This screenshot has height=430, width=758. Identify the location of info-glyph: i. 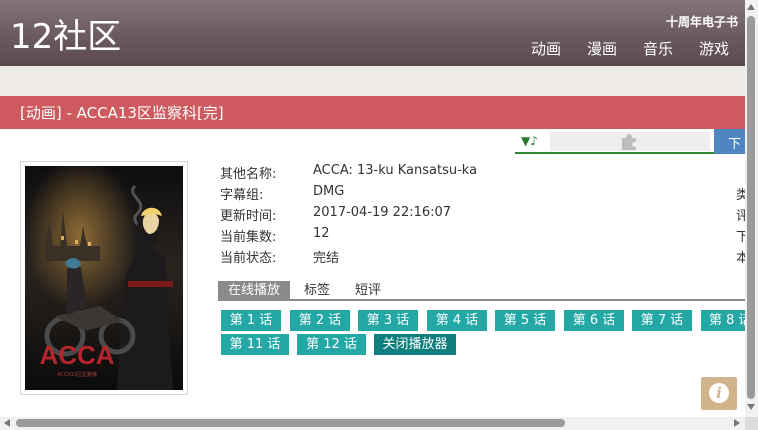
(719, 393).